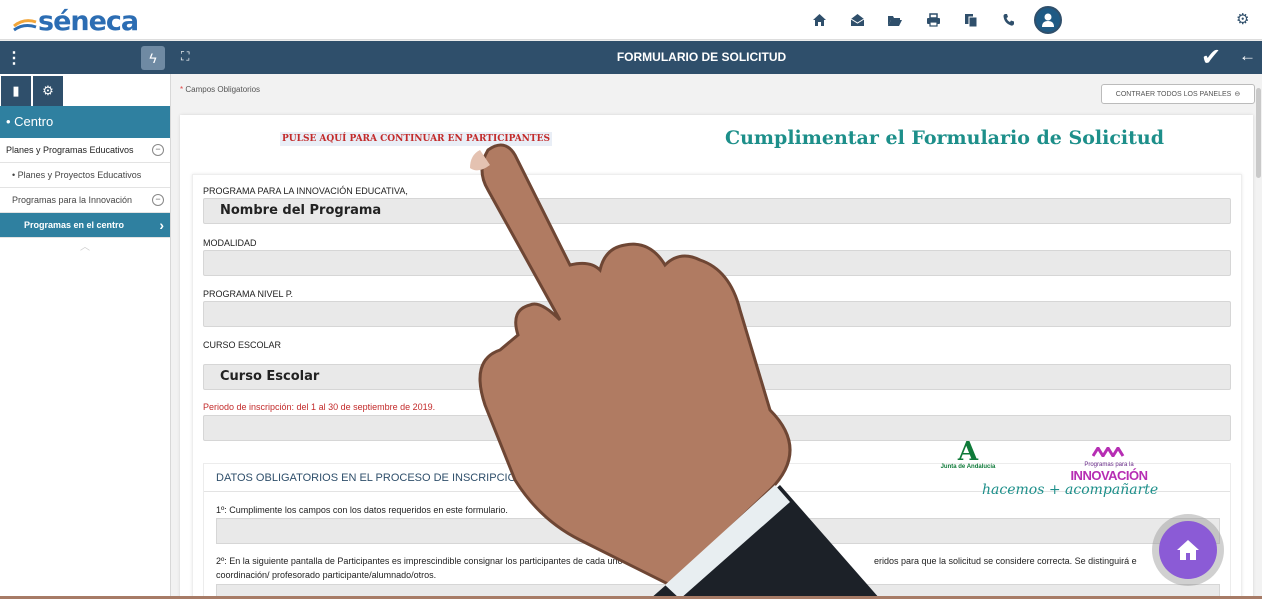  What do you see at coordinates (74, 225) in the screenshot?
I see `sidebar-item-label: Programas en el centro` at bounding box center [74, 225].